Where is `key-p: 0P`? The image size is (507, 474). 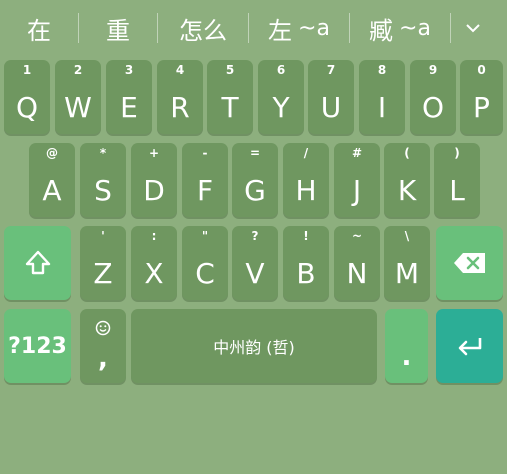
key-p: 0P is located at coordinates (481, 97).